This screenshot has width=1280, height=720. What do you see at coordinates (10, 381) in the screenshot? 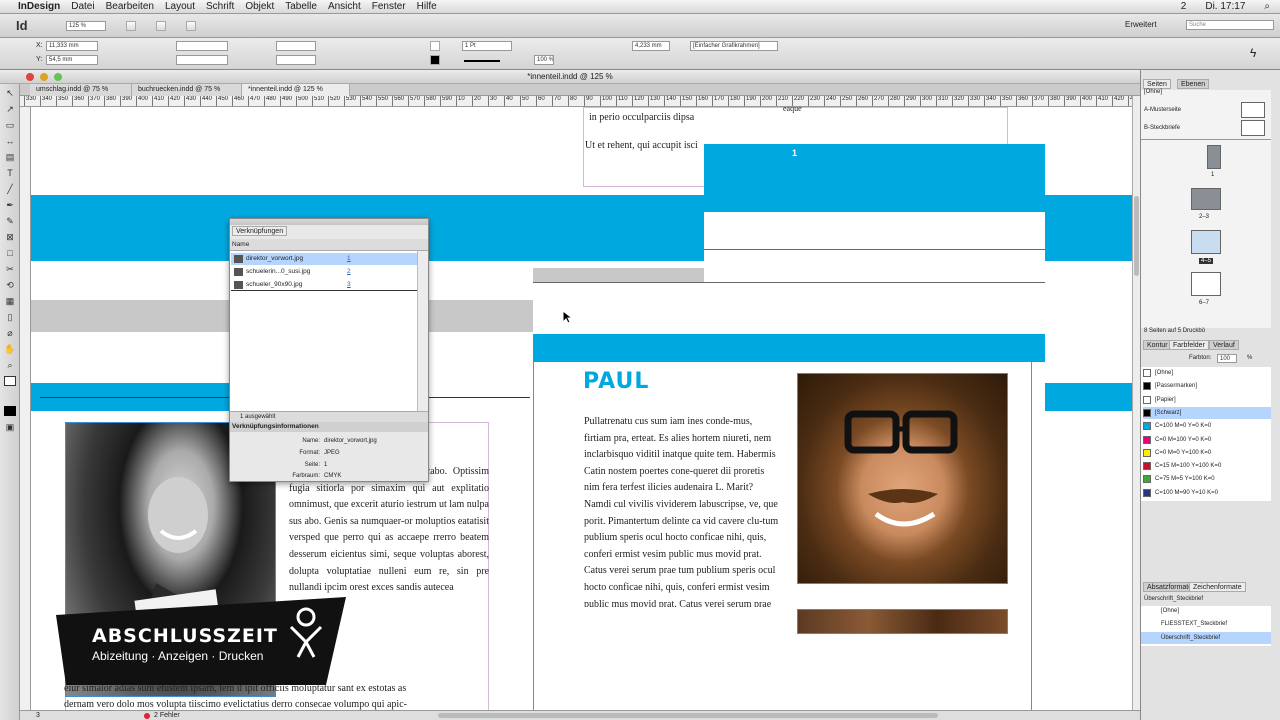
I see `fill-stroke-icon` at bounding box center [10, 381].